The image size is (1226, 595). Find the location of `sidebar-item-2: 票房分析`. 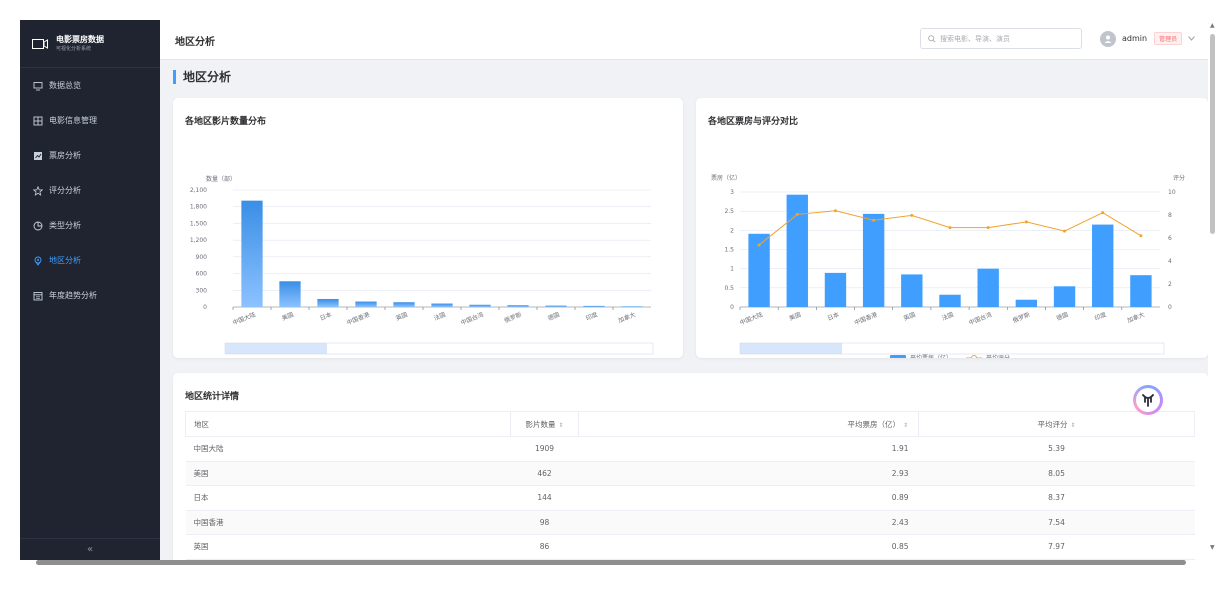

sidebar-item-2: 票房分析 is located at coordinates (90, 155).